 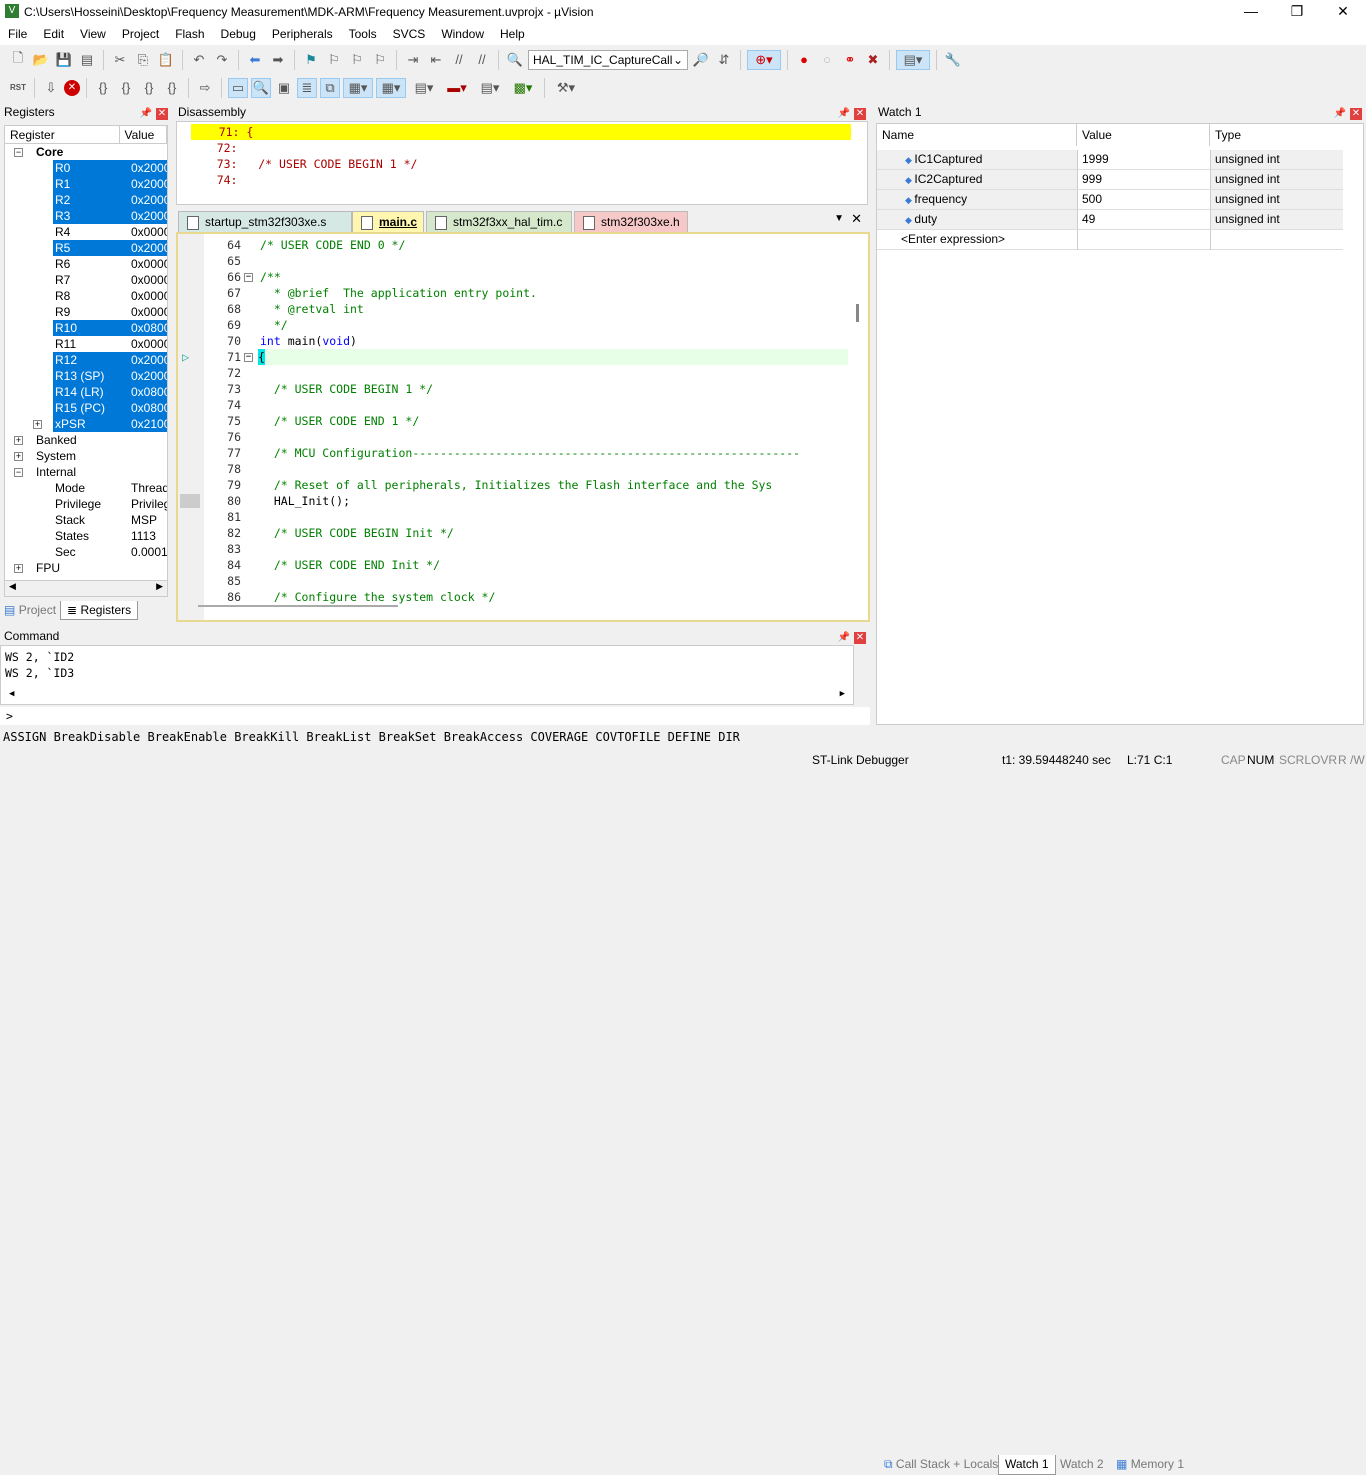 What do you see at coordinates (140, 34) in the screenshot?
I see `menu-project: Project` at bounding box center [140, 34].